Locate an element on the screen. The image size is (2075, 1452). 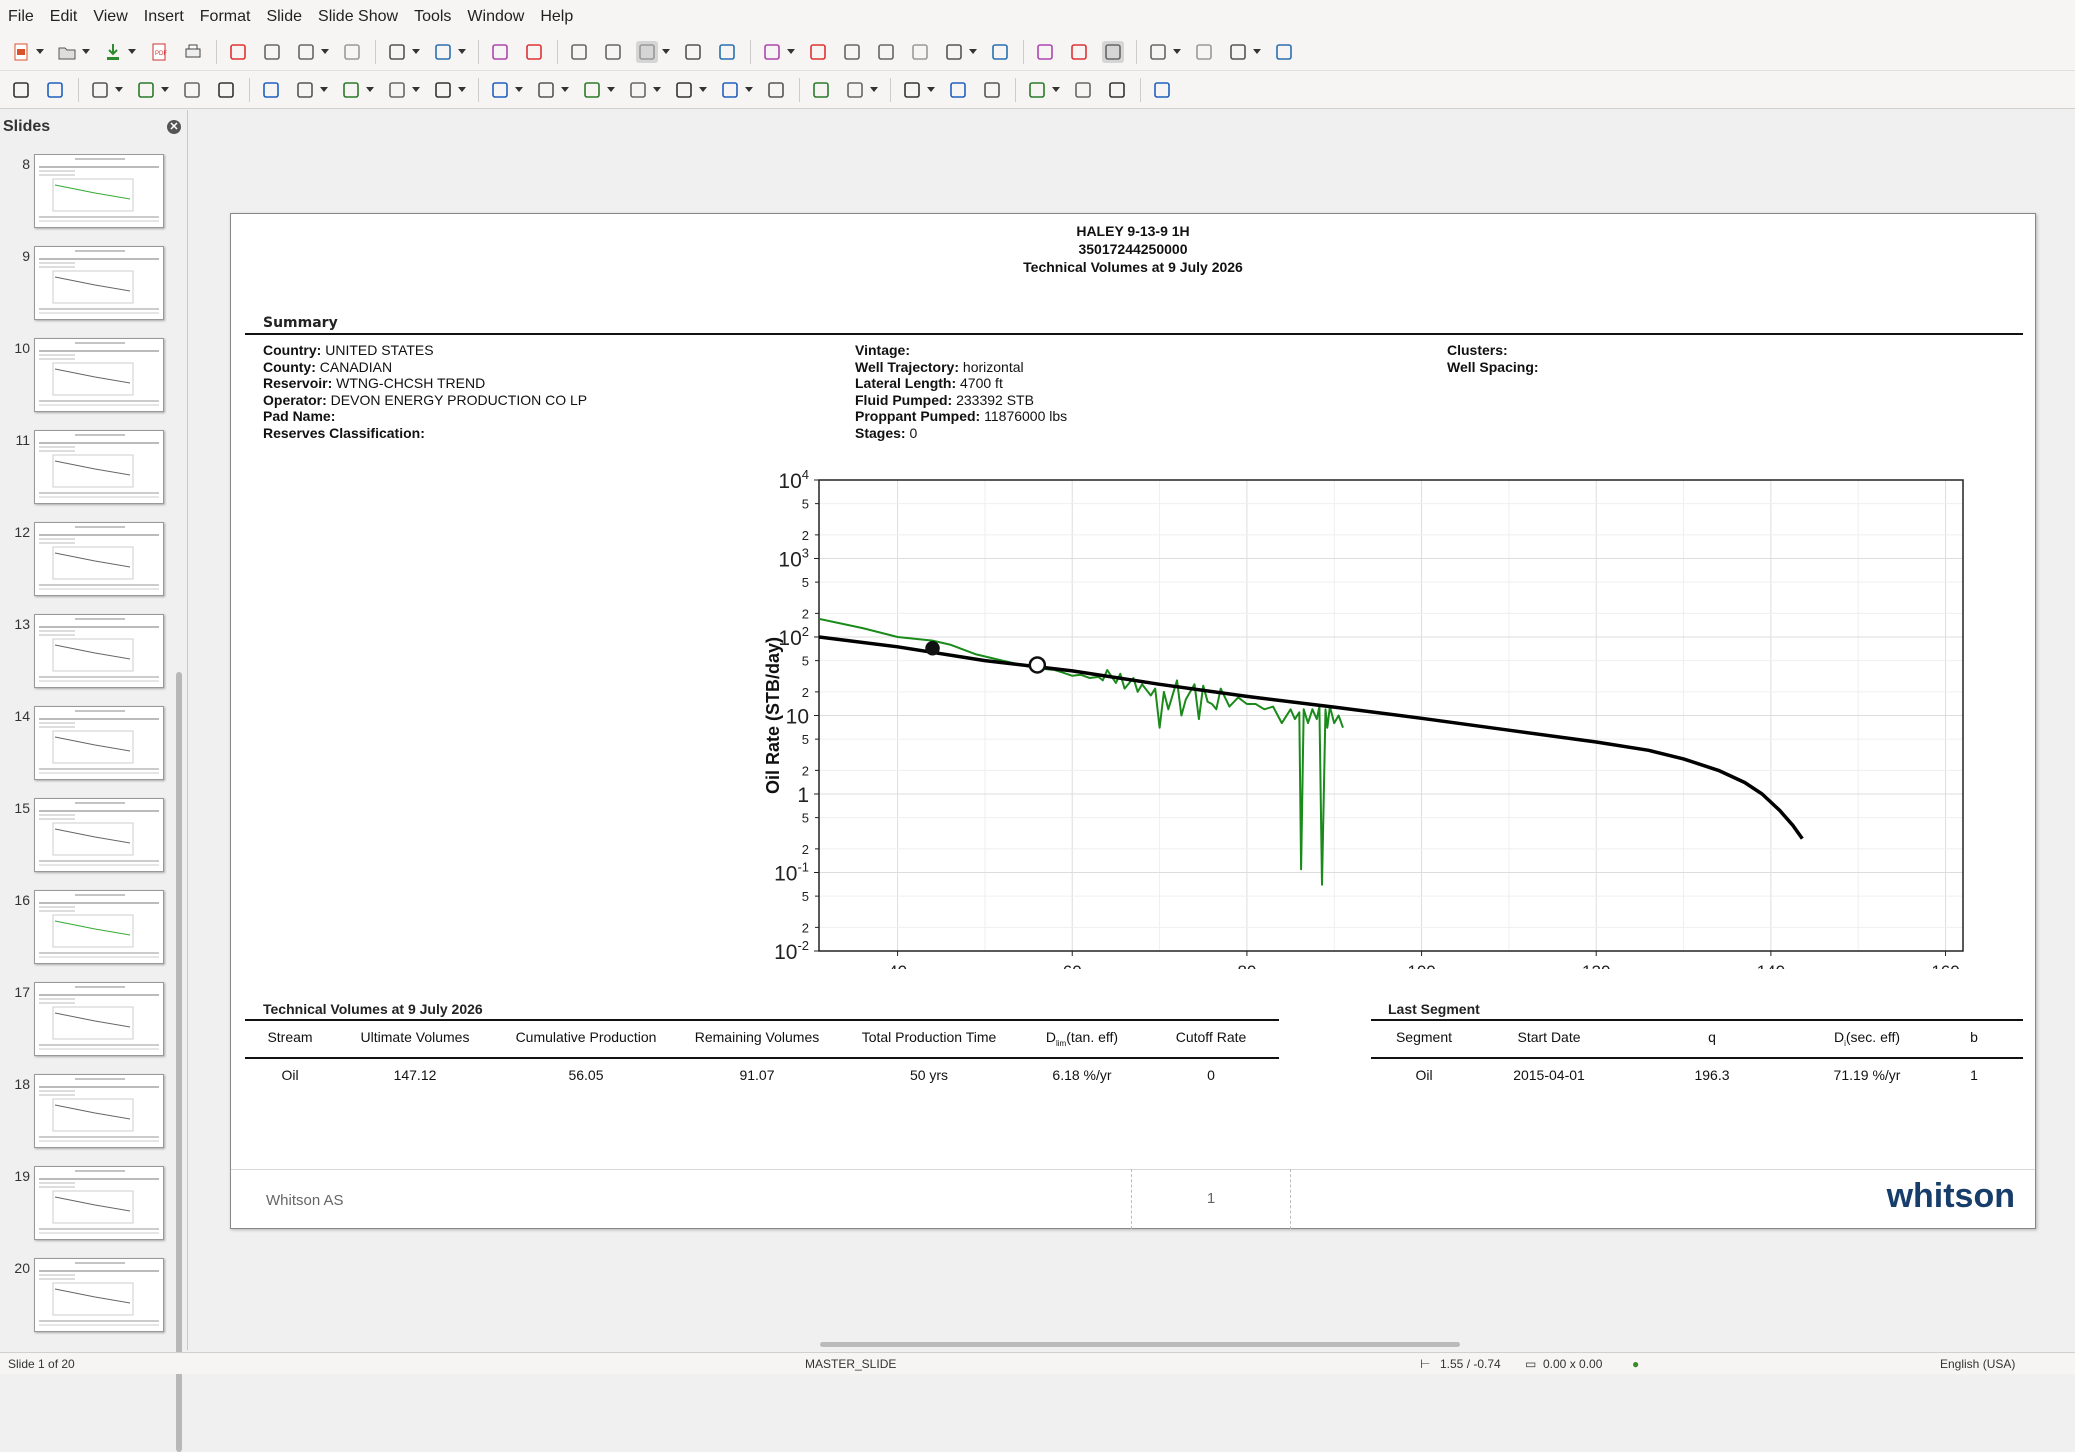
select-icon is located at coordinates (21, 90).